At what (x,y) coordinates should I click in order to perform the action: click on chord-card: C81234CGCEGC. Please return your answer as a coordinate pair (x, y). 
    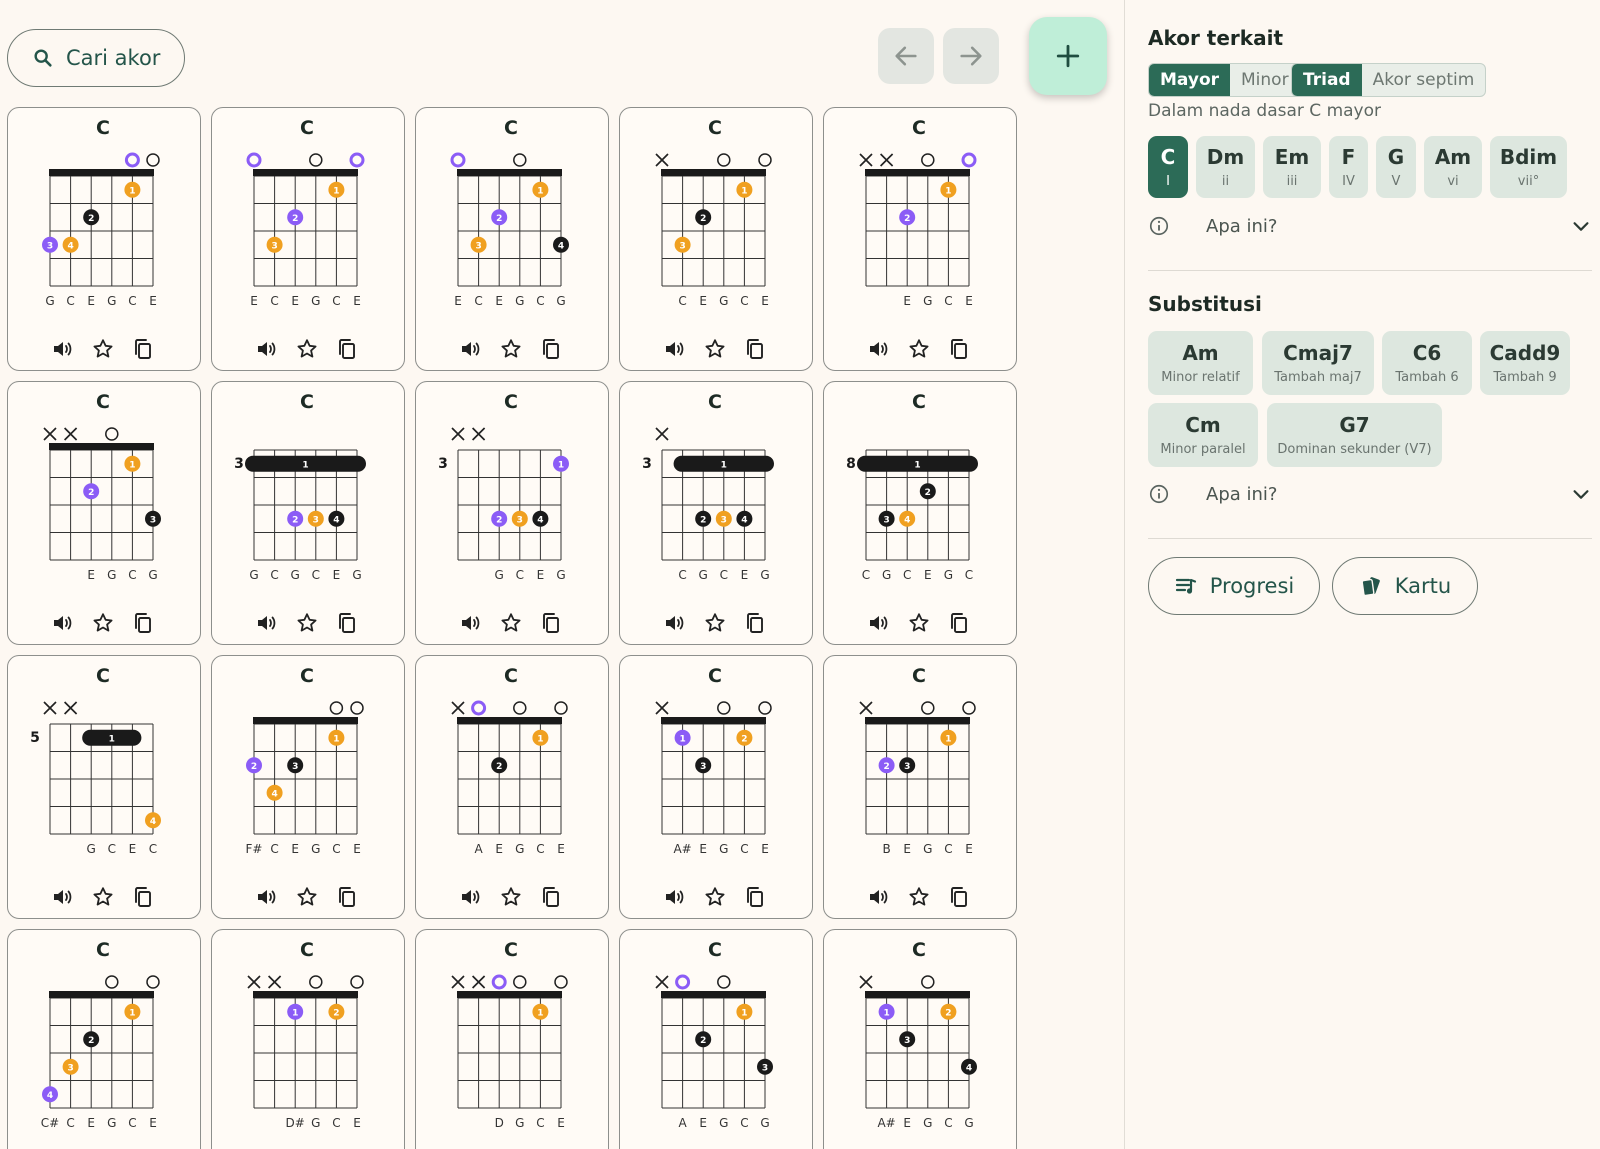
    Looking at the image, I should click on (920, 513).